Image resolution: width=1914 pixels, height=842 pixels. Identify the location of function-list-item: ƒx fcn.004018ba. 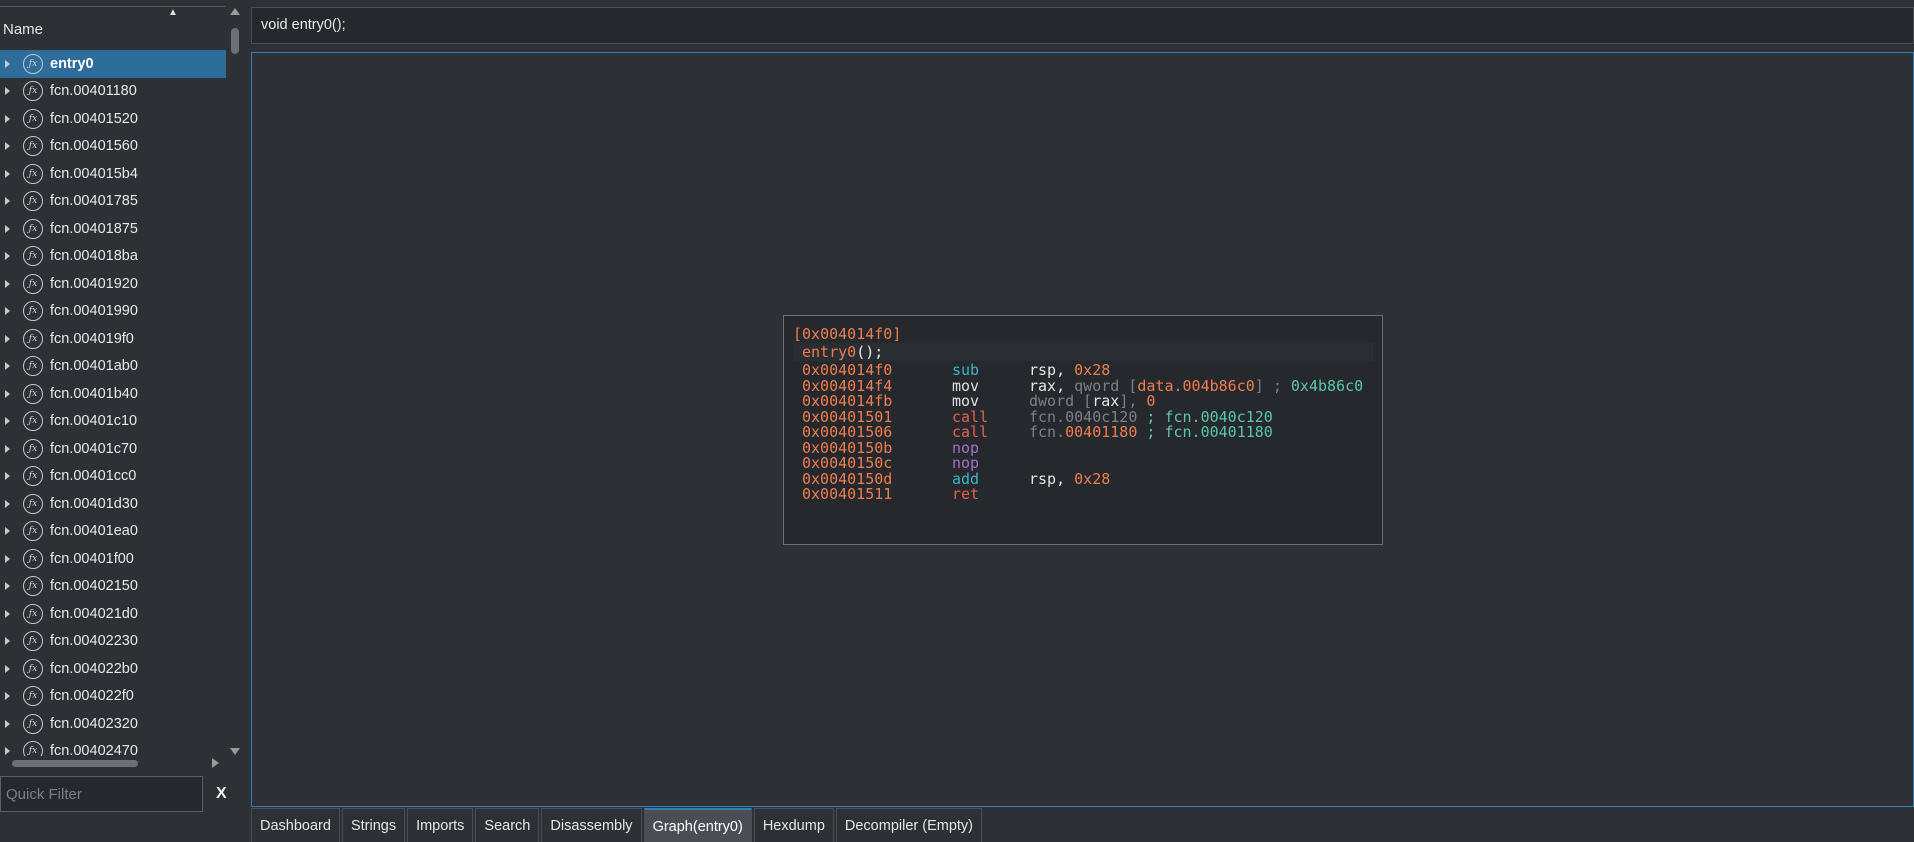
(113, 257).